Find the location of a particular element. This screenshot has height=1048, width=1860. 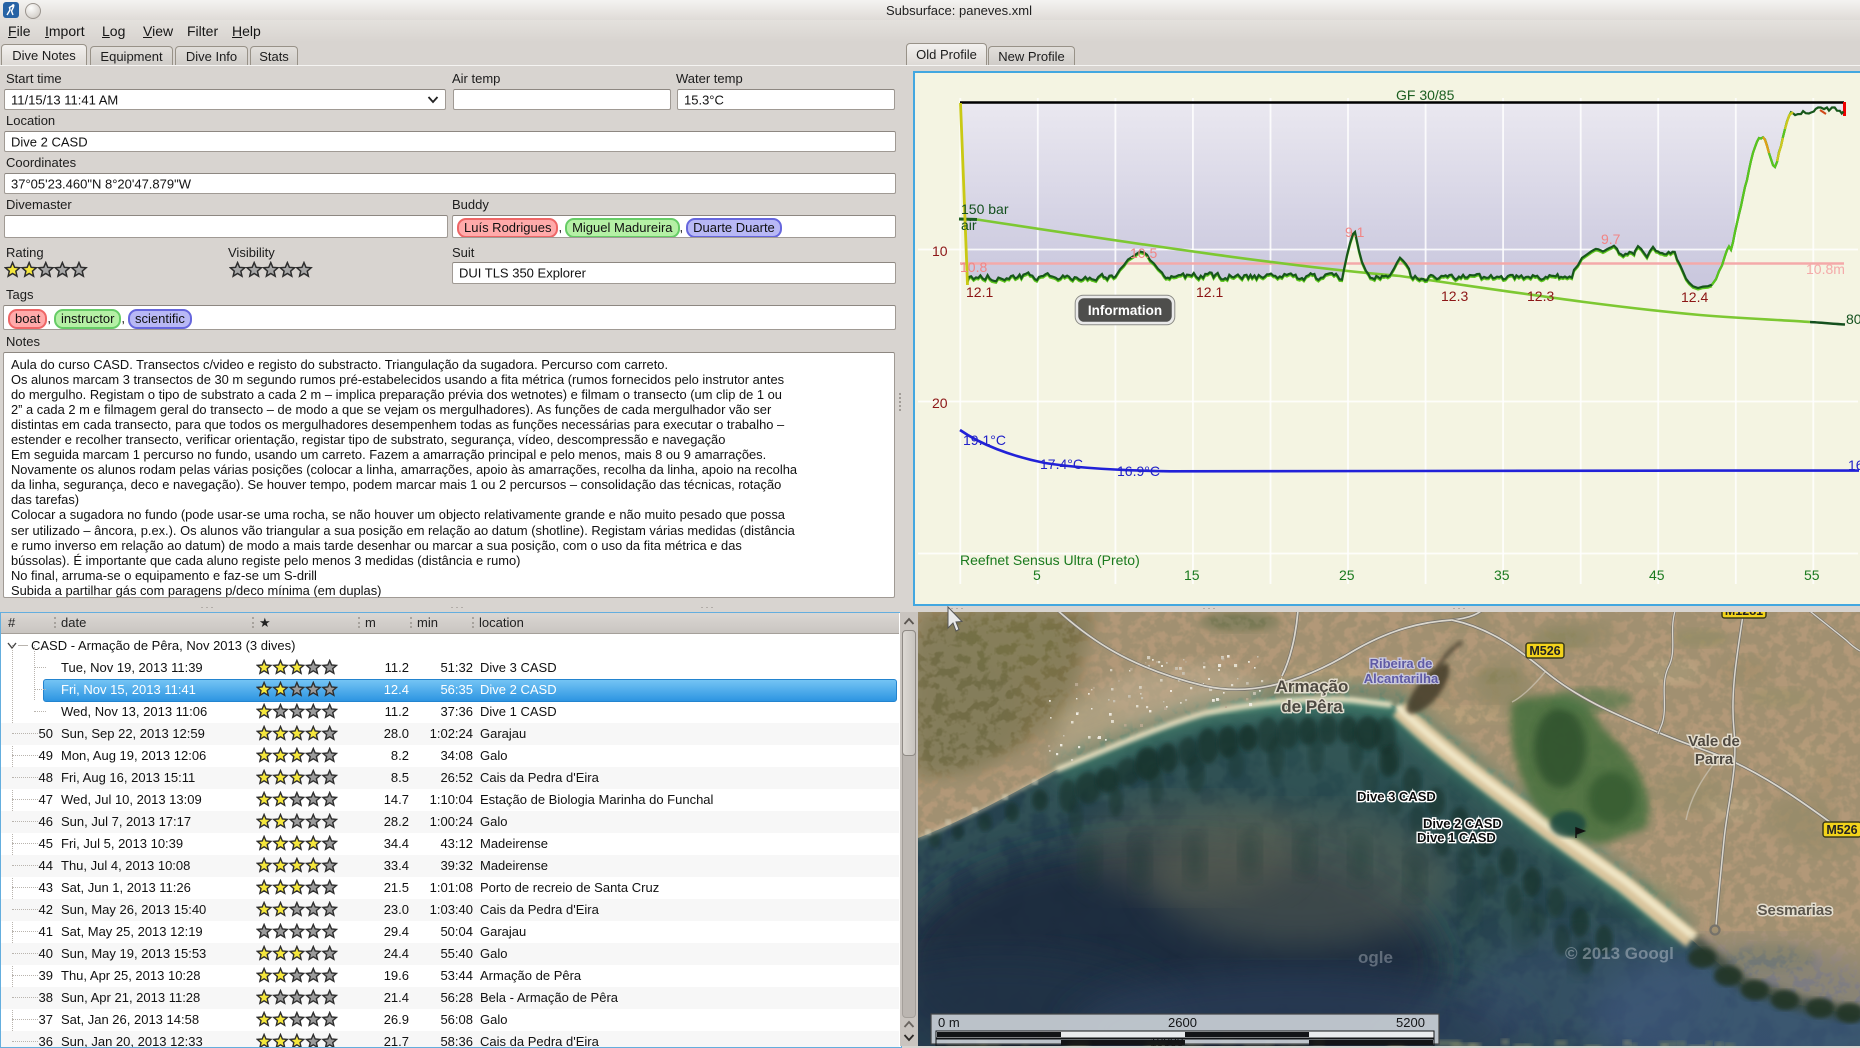

svg-text: 10.8m is located at coordinates (1825, 269).